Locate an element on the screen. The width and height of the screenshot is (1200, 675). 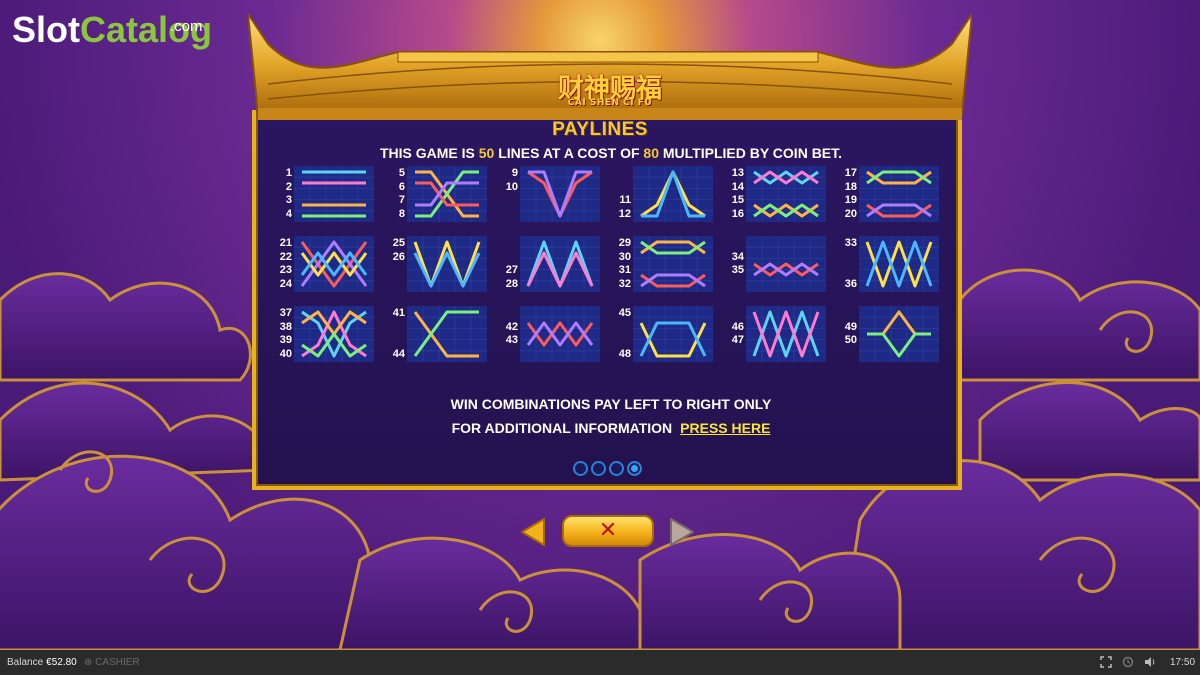
payline-numbers: 1234 is located at coordinates (281, 194).